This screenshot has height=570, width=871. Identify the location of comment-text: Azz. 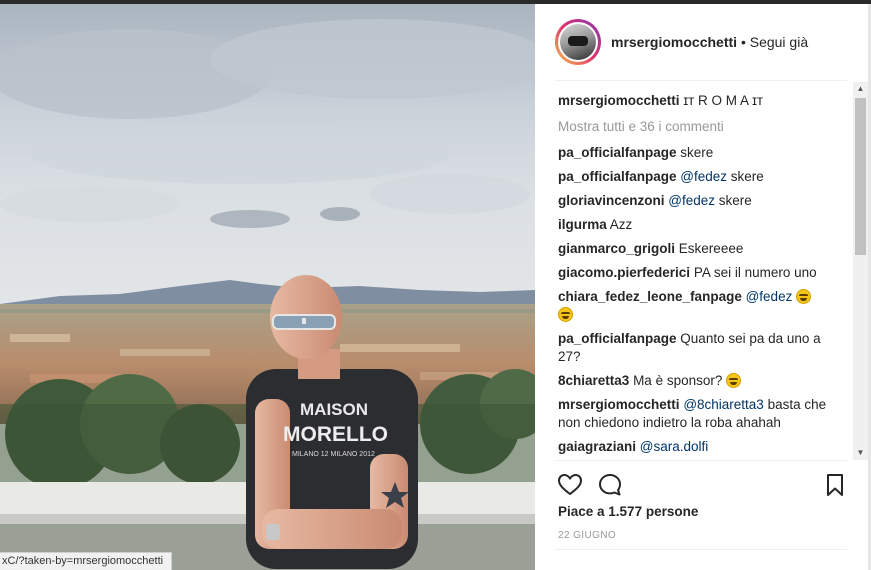
(621, 224).